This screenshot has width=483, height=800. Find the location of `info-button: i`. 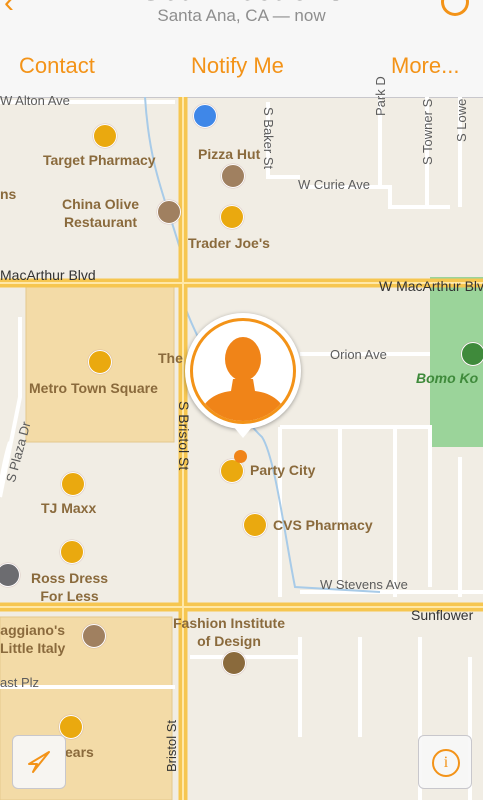

info-button: i is located at coordinates (445, 762).